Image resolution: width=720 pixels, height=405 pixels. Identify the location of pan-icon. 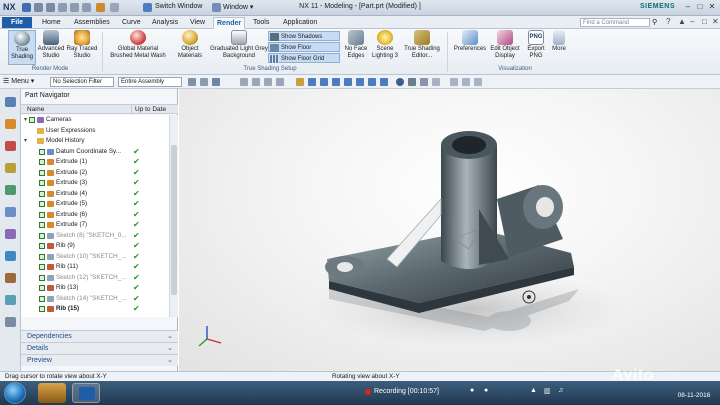
(280, 82).